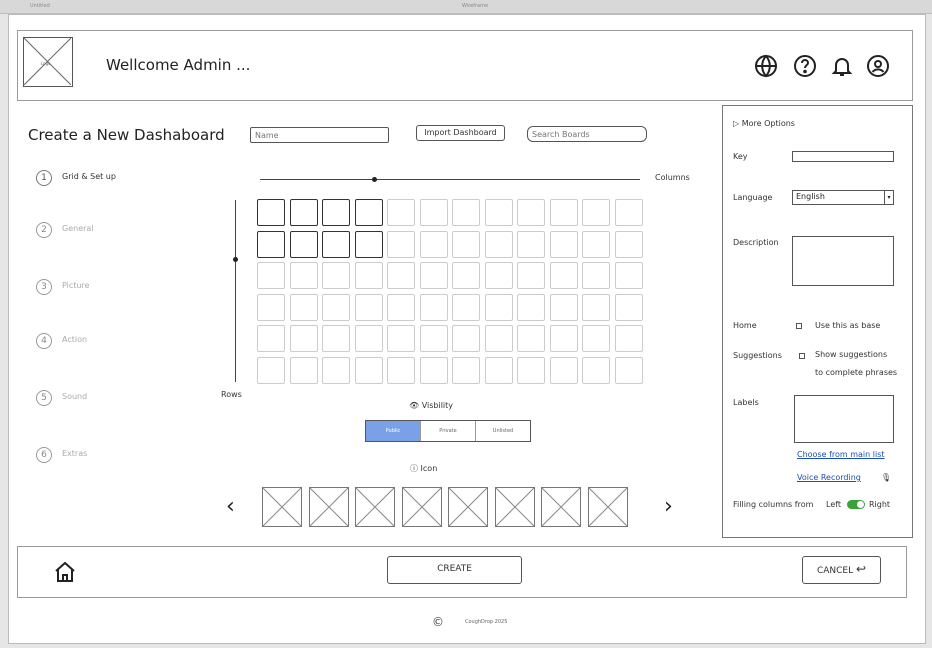  Describe the element at coordinates (805, 66) in the screenshot. I see `help-icon` at that location.